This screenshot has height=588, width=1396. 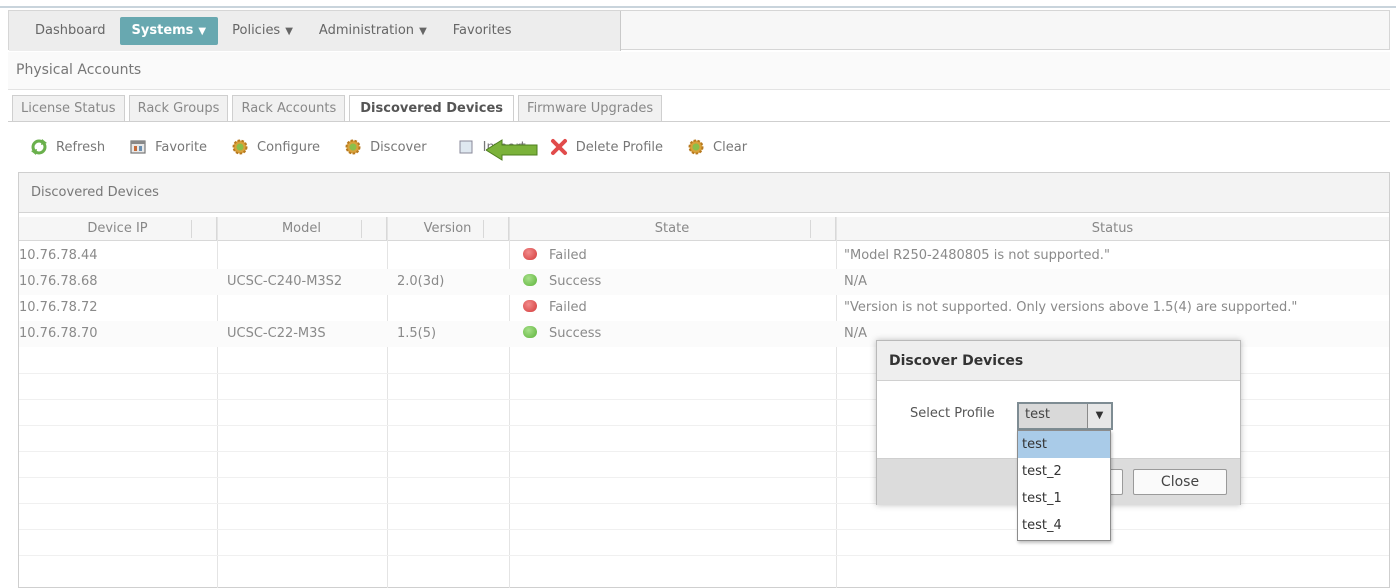 I want to click on select-profile-label: Select Profile, so click(x=952, y=413).